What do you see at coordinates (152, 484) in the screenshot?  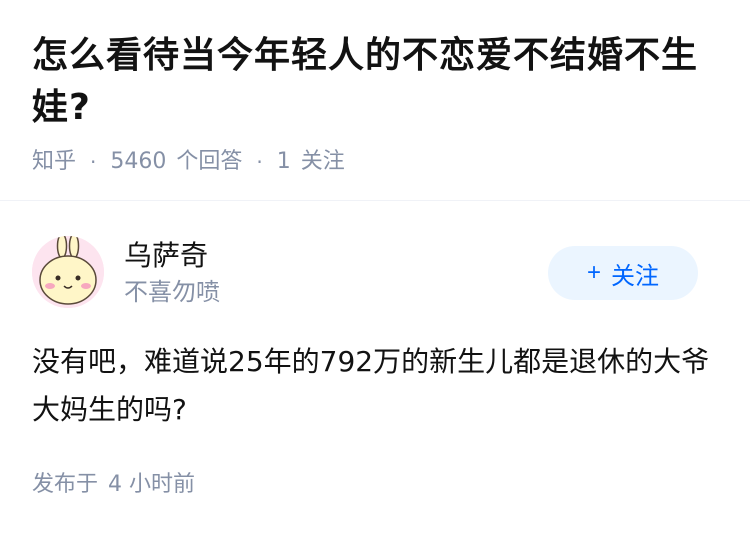 I see `posted-time: 4 小时前` at bounding box center [152, 484].